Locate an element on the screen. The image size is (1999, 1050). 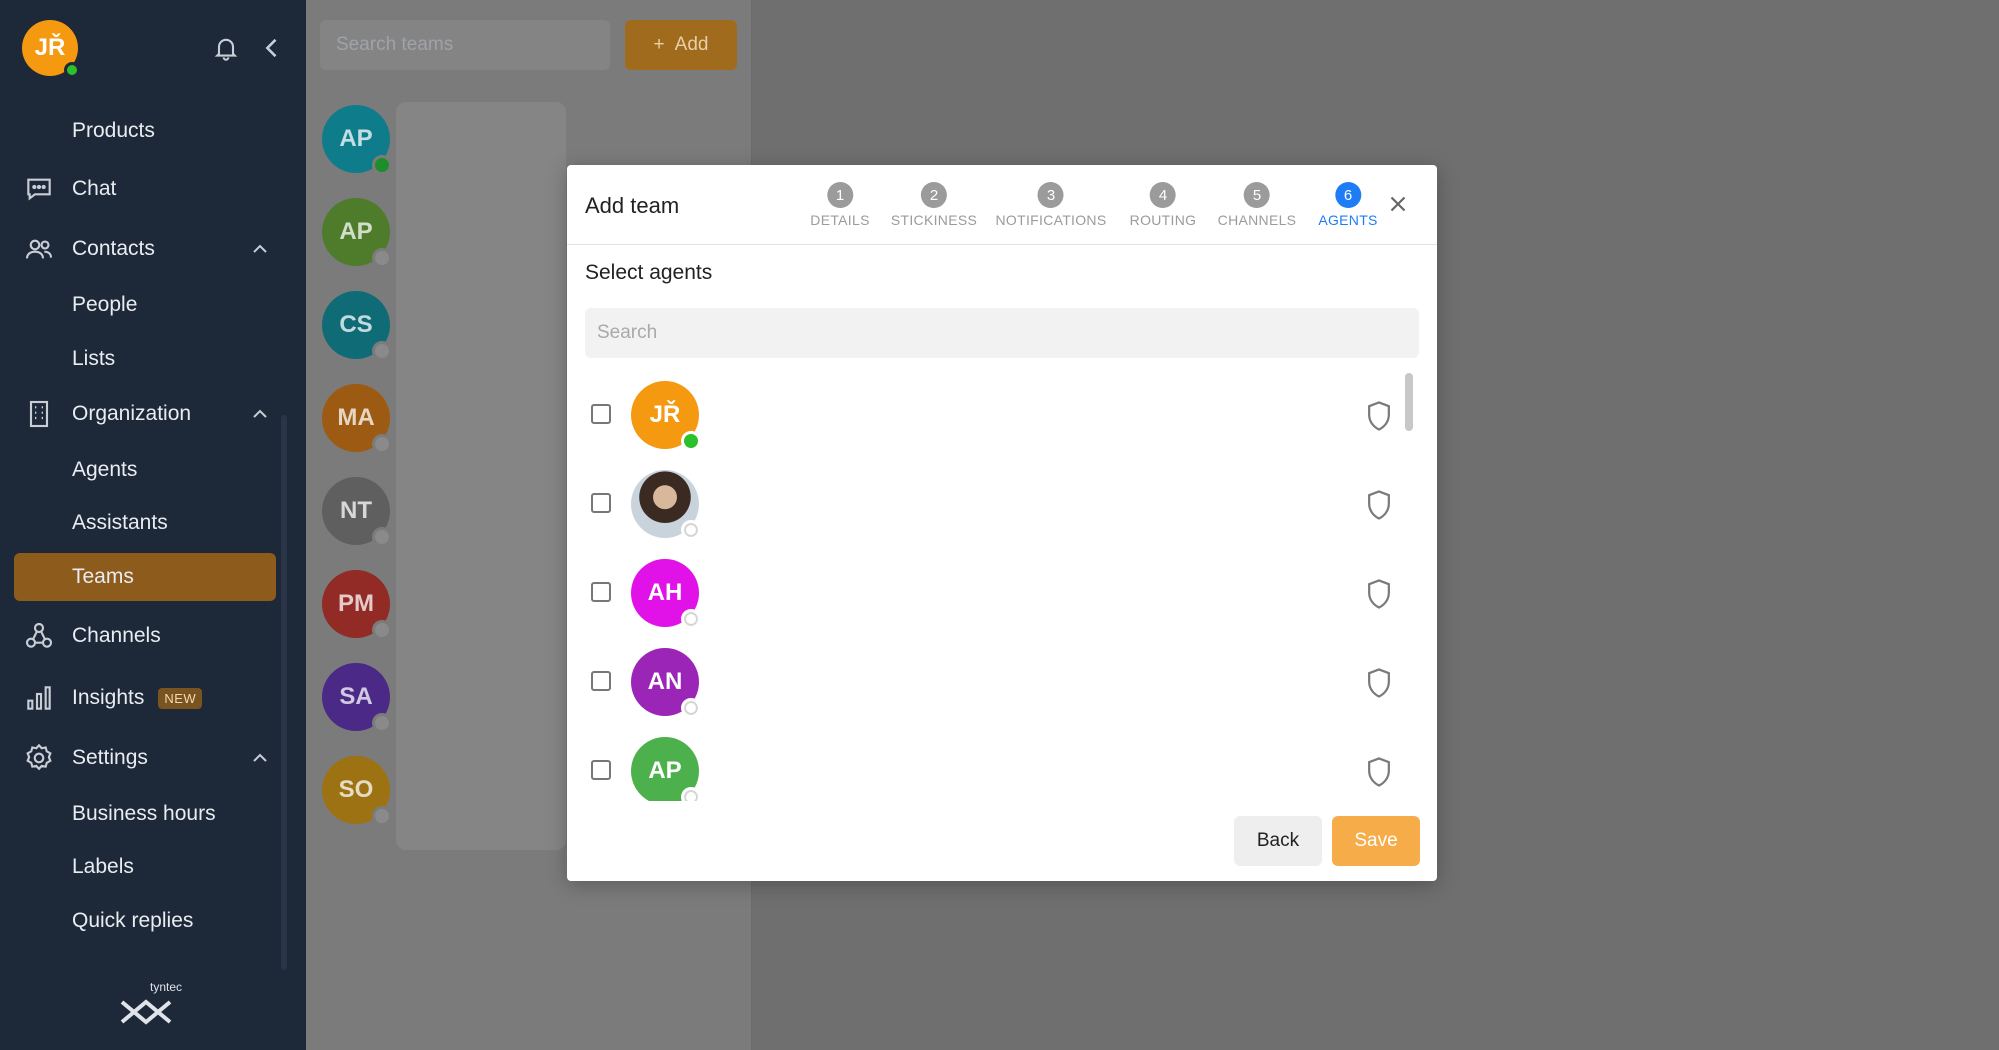
team-initials: MA is located at coordinates (356, 417).